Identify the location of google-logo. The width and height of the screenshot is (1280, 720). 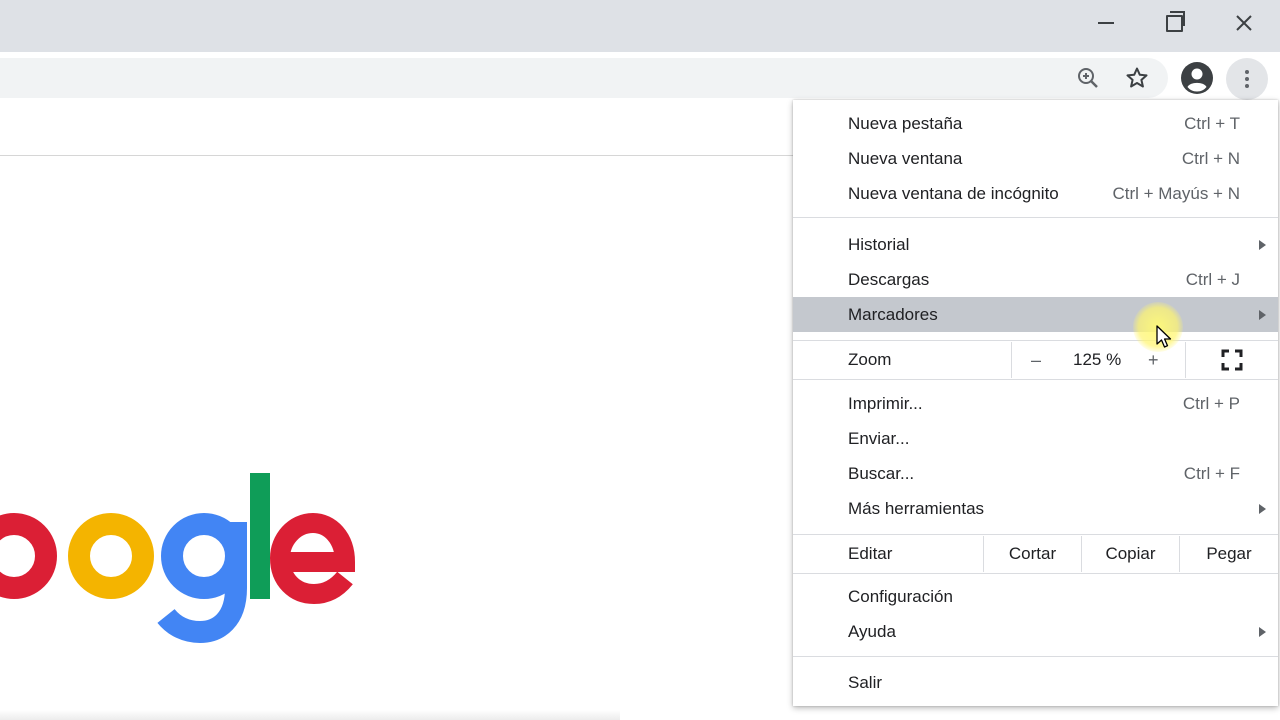
(178, 558).